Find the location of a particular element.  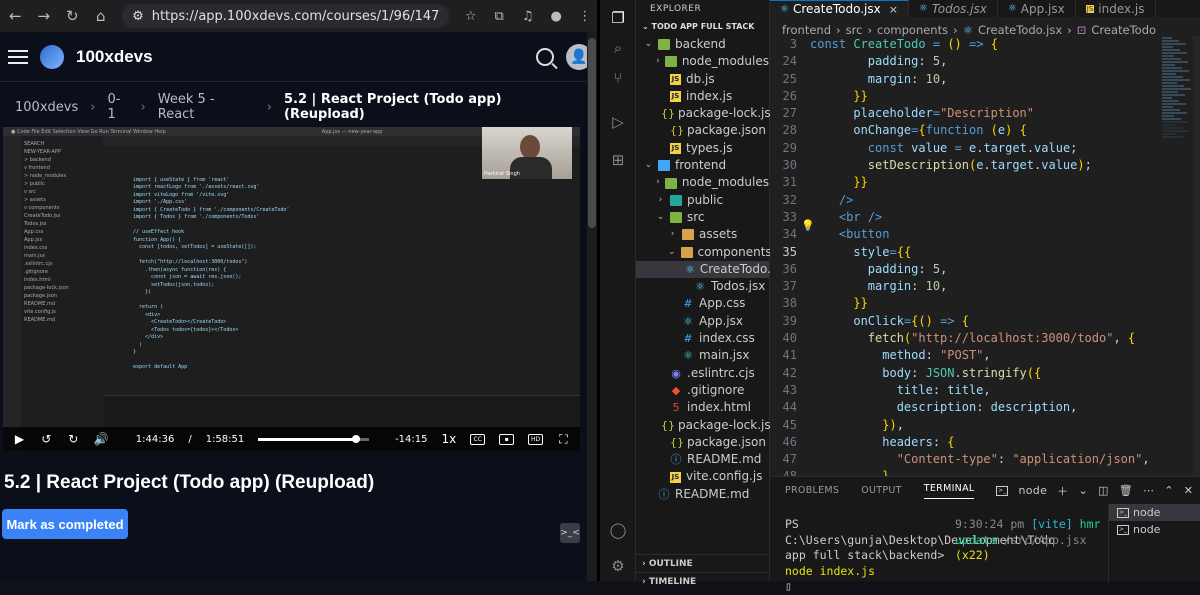

profile-icon: ● is located at coordinates (556, 16).